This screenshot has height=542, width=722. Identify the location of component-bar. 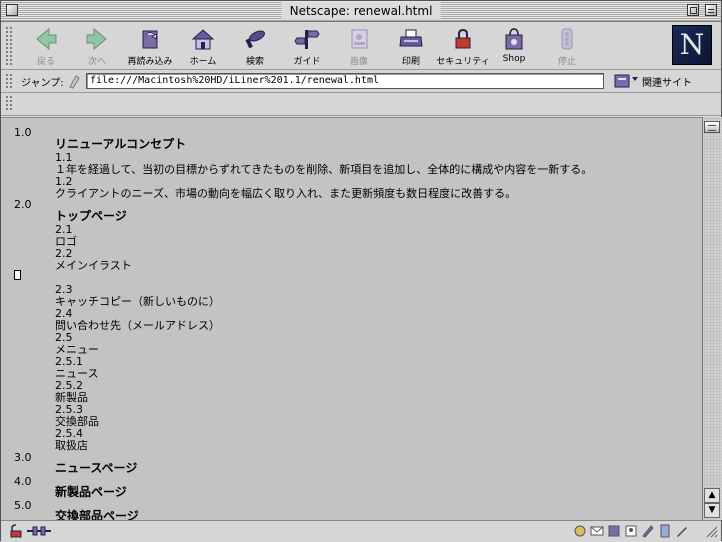
(637, 531).